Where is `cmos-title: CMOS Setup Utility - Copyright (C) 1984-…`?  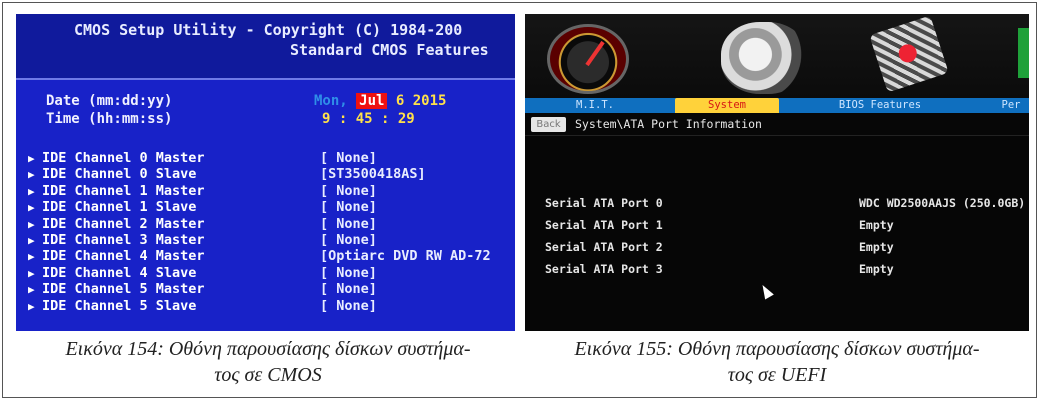 cmos-title: CMOS Setup Utility - Copyright (C) 1984-… is located at coordinates (268, 30).